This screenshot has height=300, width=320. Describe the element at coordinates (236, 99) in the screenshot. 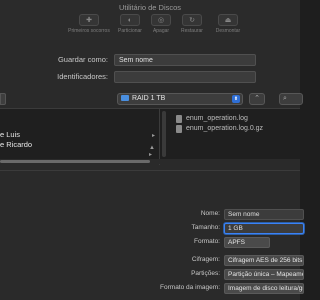

I see `chevron-updown-icon: ⬍` at that location.